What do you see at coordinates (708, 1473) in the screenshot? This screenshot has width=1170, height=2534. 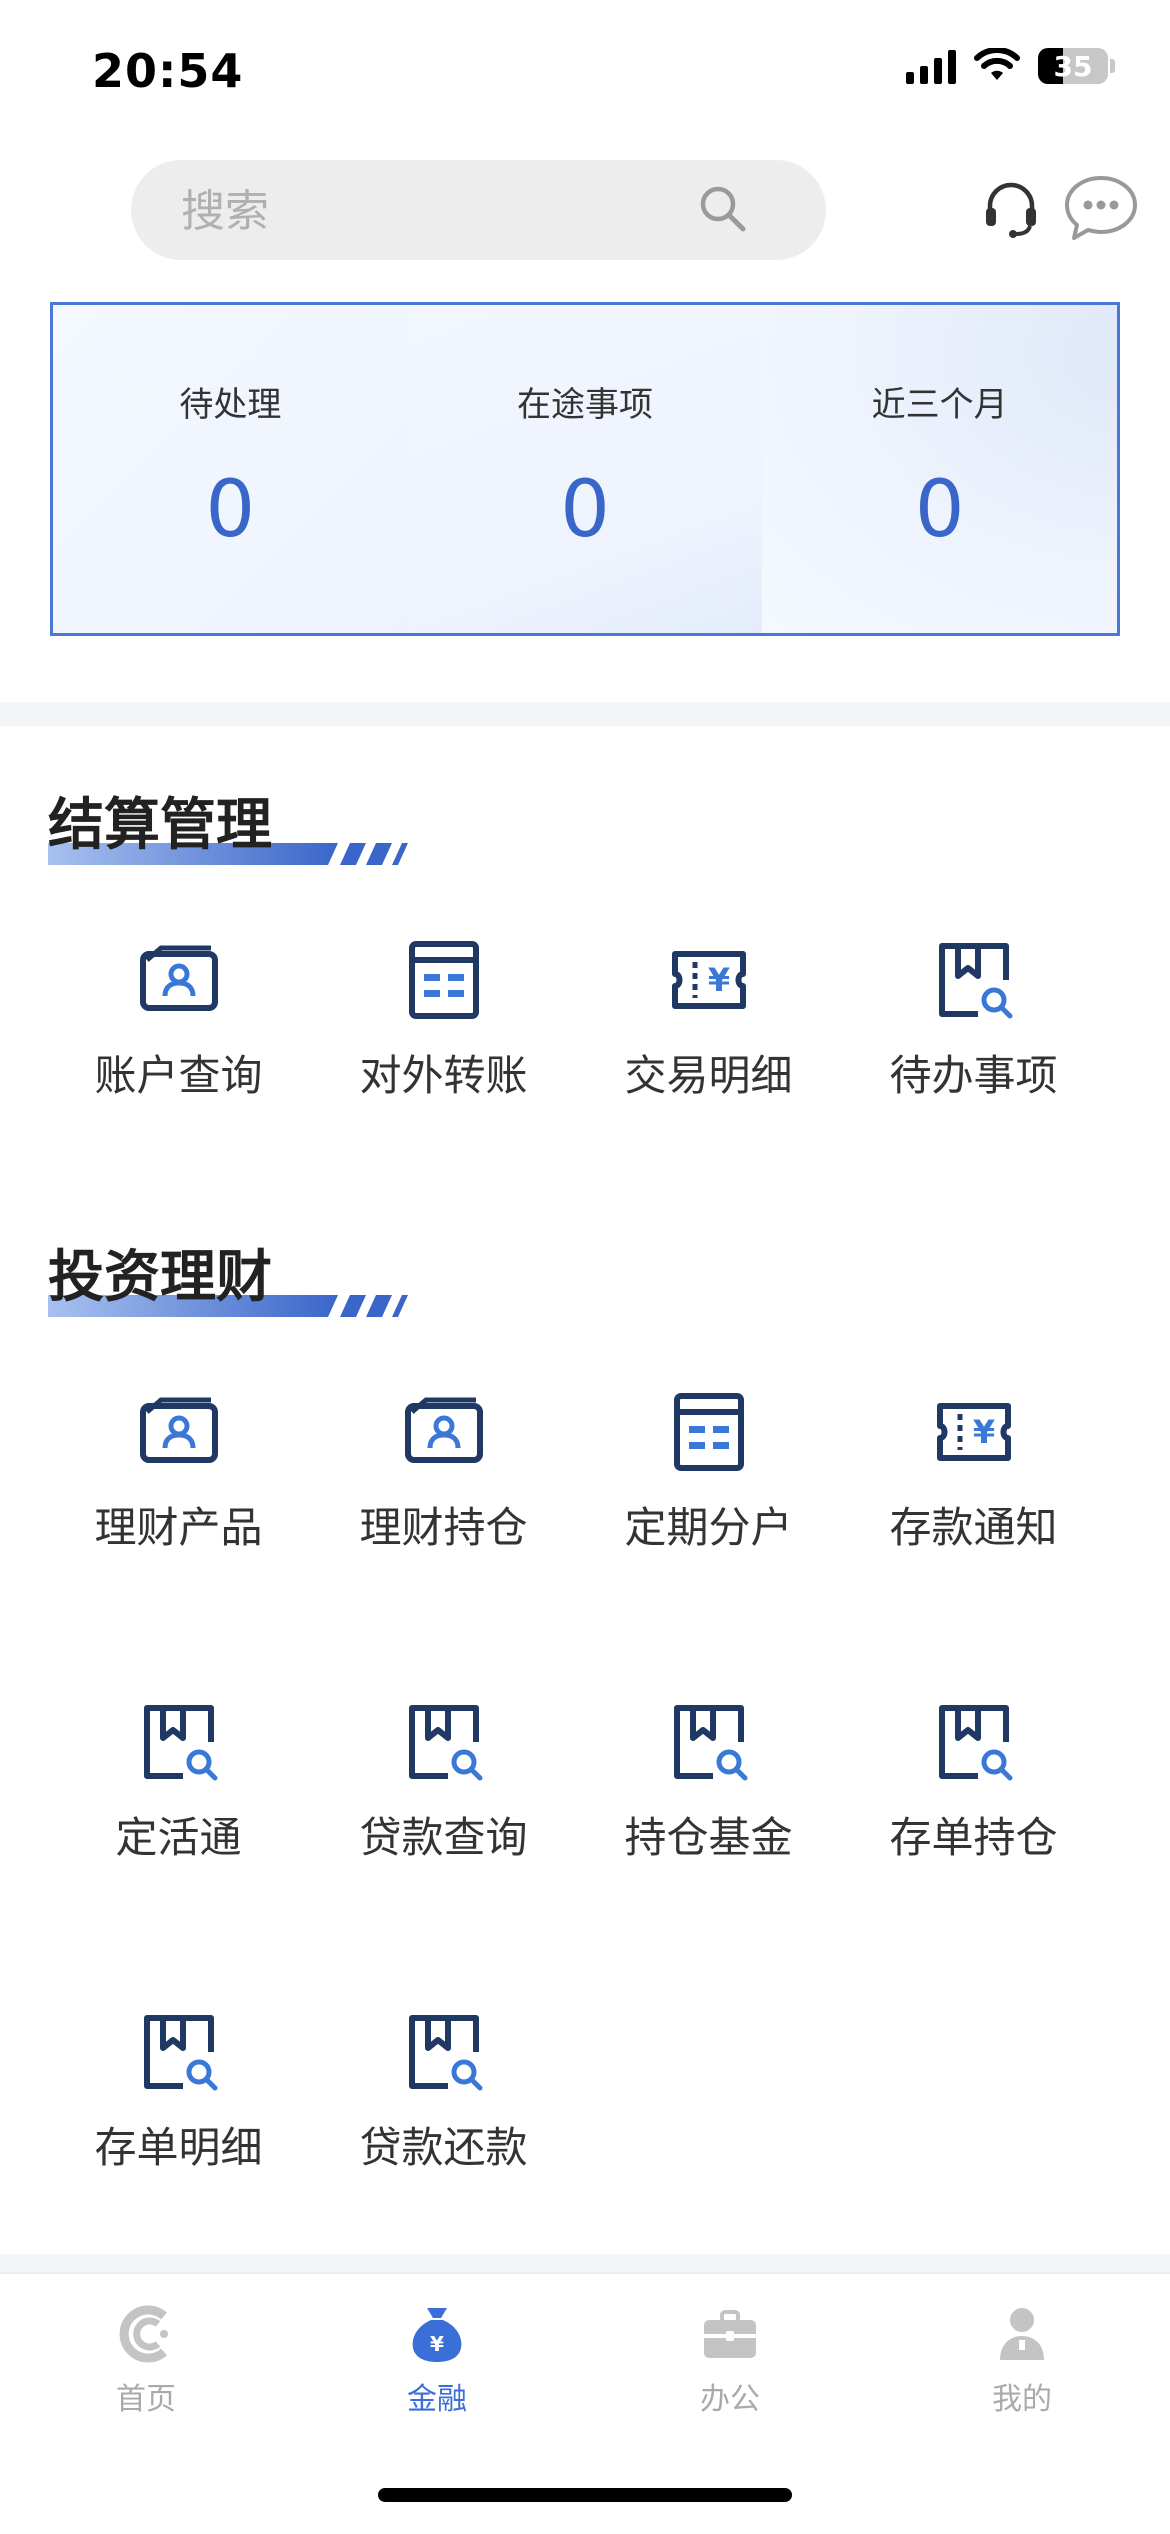 I see `function-item: 定期分户` at bounding box center [708, 1473].